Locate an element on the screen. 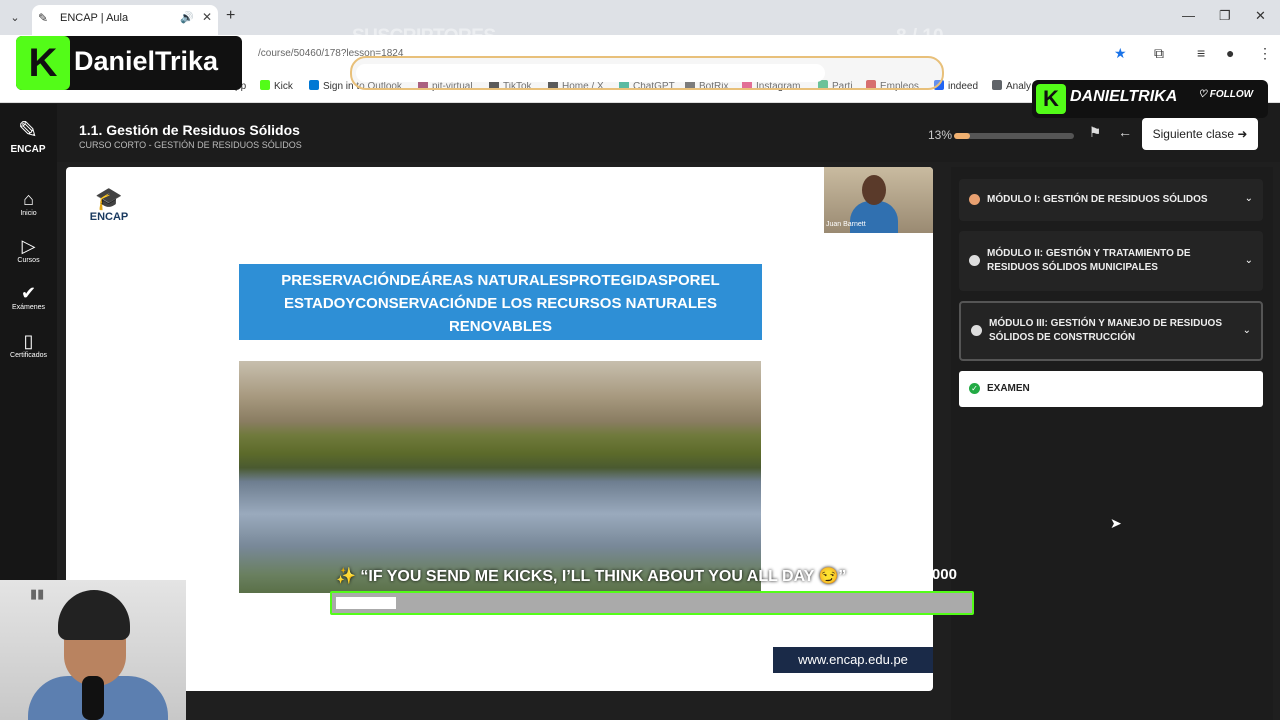 This screenshot has width=1280, height=720. slide-logo: 🎓 ENCAP is located at coordinates (109, 205).